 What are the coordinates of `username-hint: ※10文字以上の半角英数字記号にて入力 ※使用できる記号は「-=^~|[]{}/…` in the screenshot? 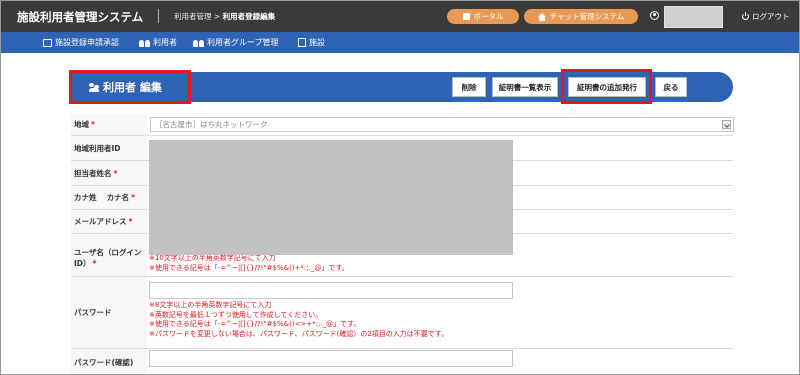 It's located at (249, 263).